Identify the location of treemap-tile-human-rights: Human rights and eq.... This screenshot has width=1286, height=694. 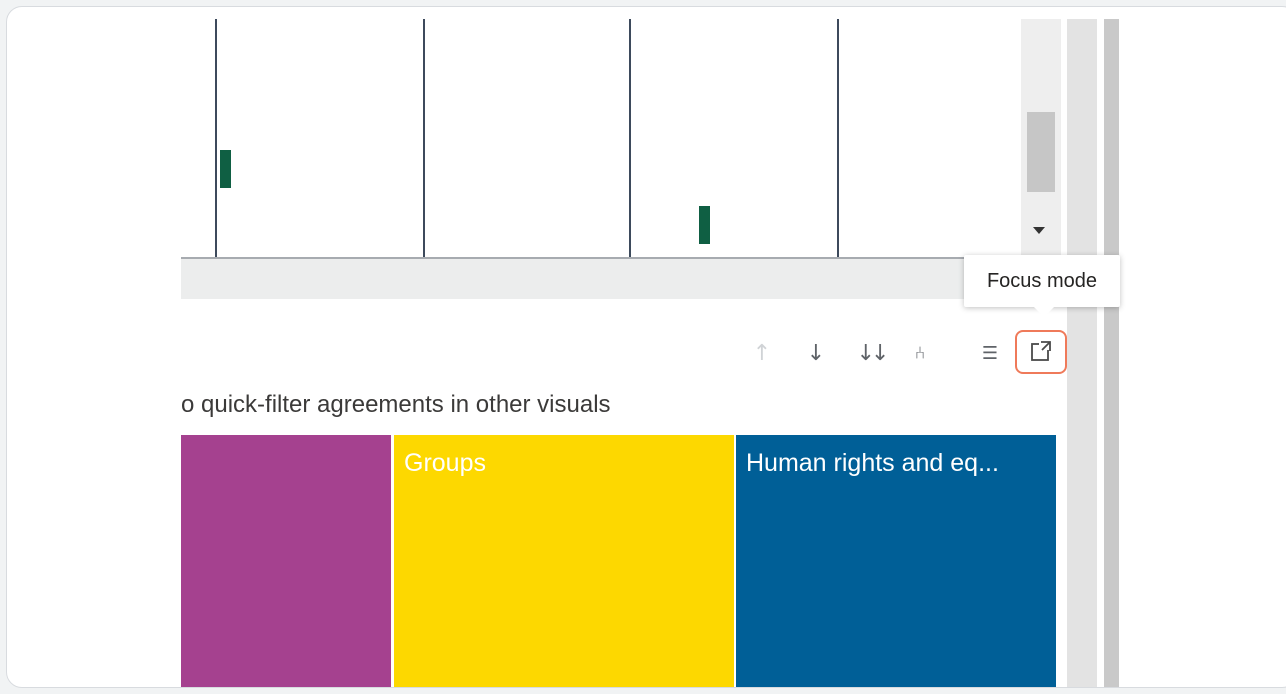
(896, 561).